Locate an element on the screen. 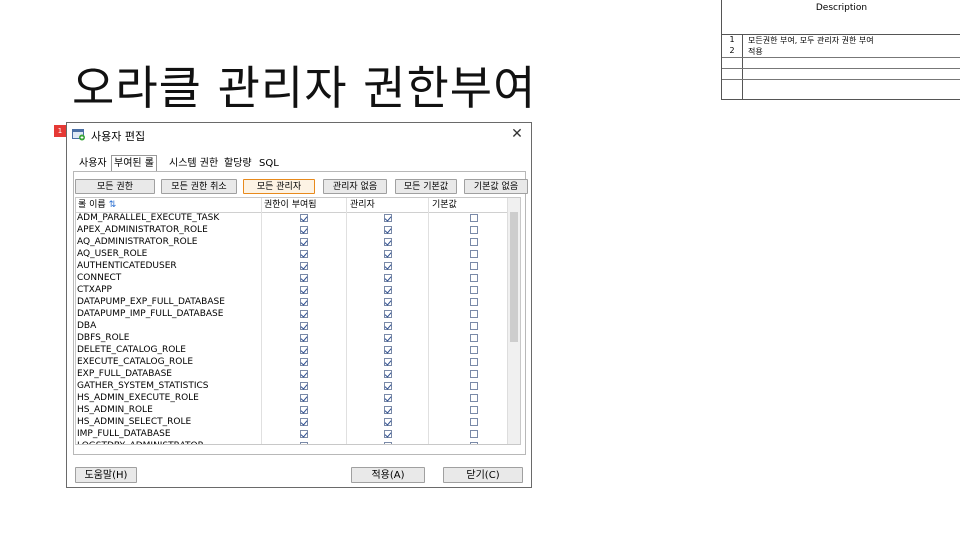 Image resolution: width=960 pixels, height=540 pixels. revoke-all-button: 모든 권한 취소 is located at coordinates (199, 186).